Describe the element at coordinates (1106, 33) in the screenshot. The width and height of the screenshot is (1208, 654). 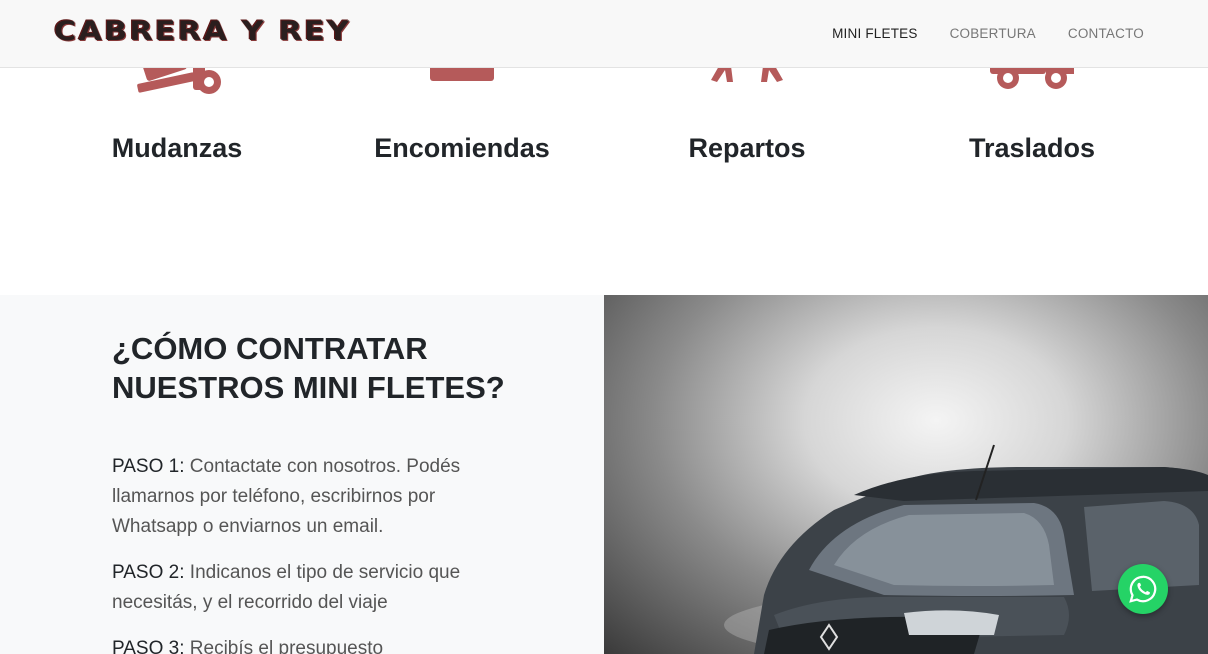
I see `nav-link-contacto: CONTACTO` at that location.